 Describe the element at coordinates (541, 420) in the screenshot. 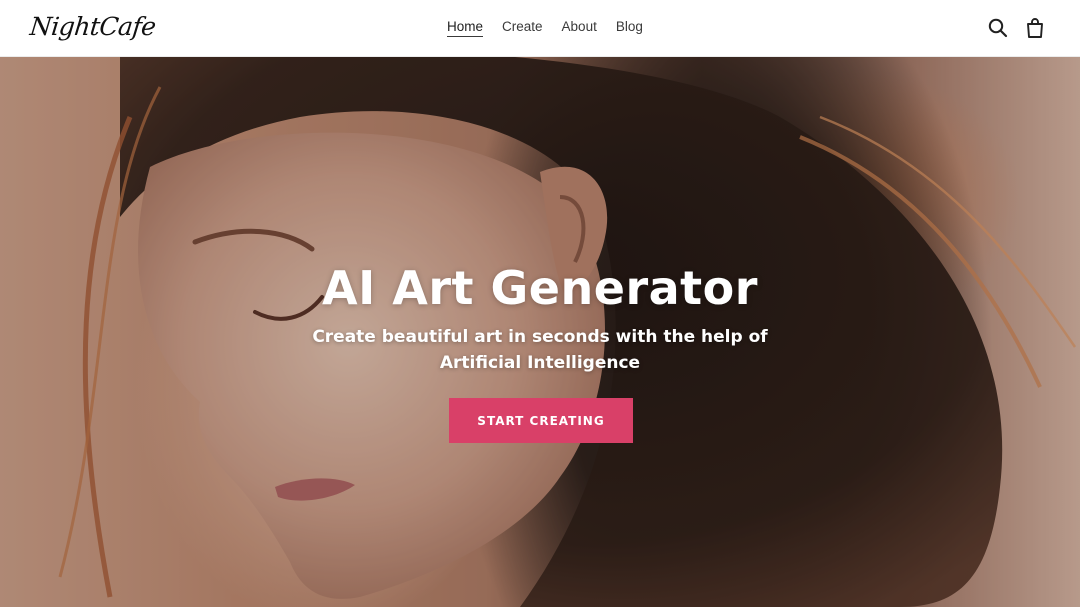

I see `start-creating-button: START CREATING` at that location.